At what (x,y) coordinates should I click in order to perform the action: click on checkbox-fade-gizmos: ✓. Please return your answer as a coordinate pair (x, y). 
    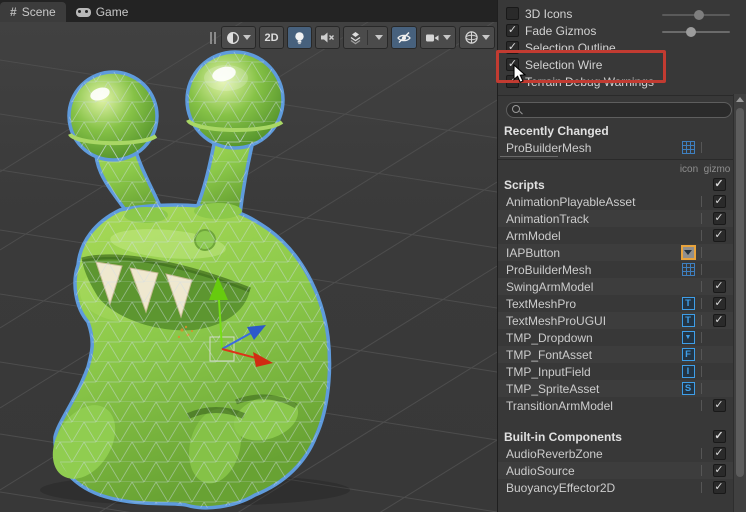
    Looking at the image, I should click on (512, 30).